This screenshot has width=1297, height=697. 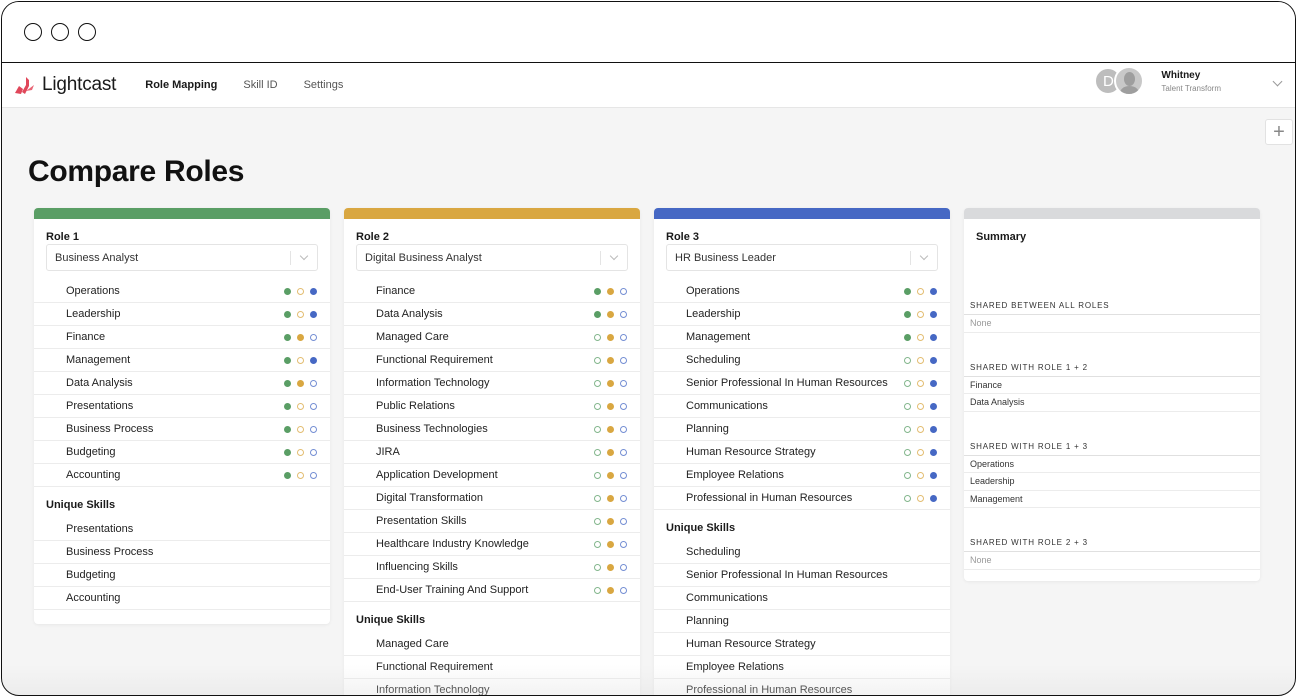 I want to click on skill-row: Application Development, so click(x=492, y=475).